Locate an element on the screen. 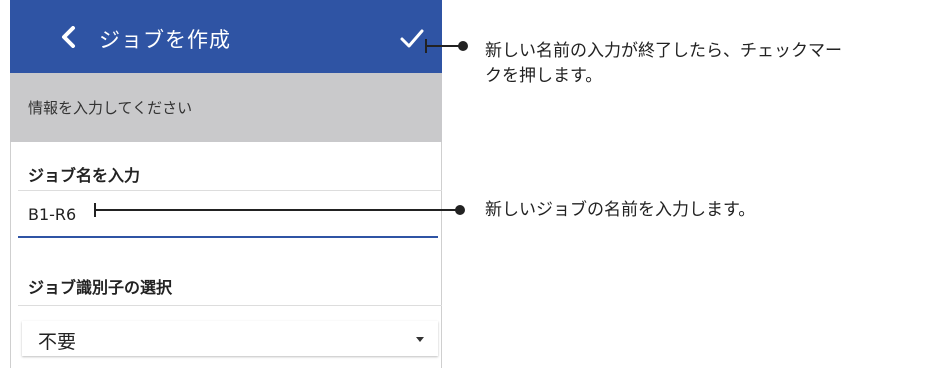  caret-down-icon is located at coordinates (420, 339).